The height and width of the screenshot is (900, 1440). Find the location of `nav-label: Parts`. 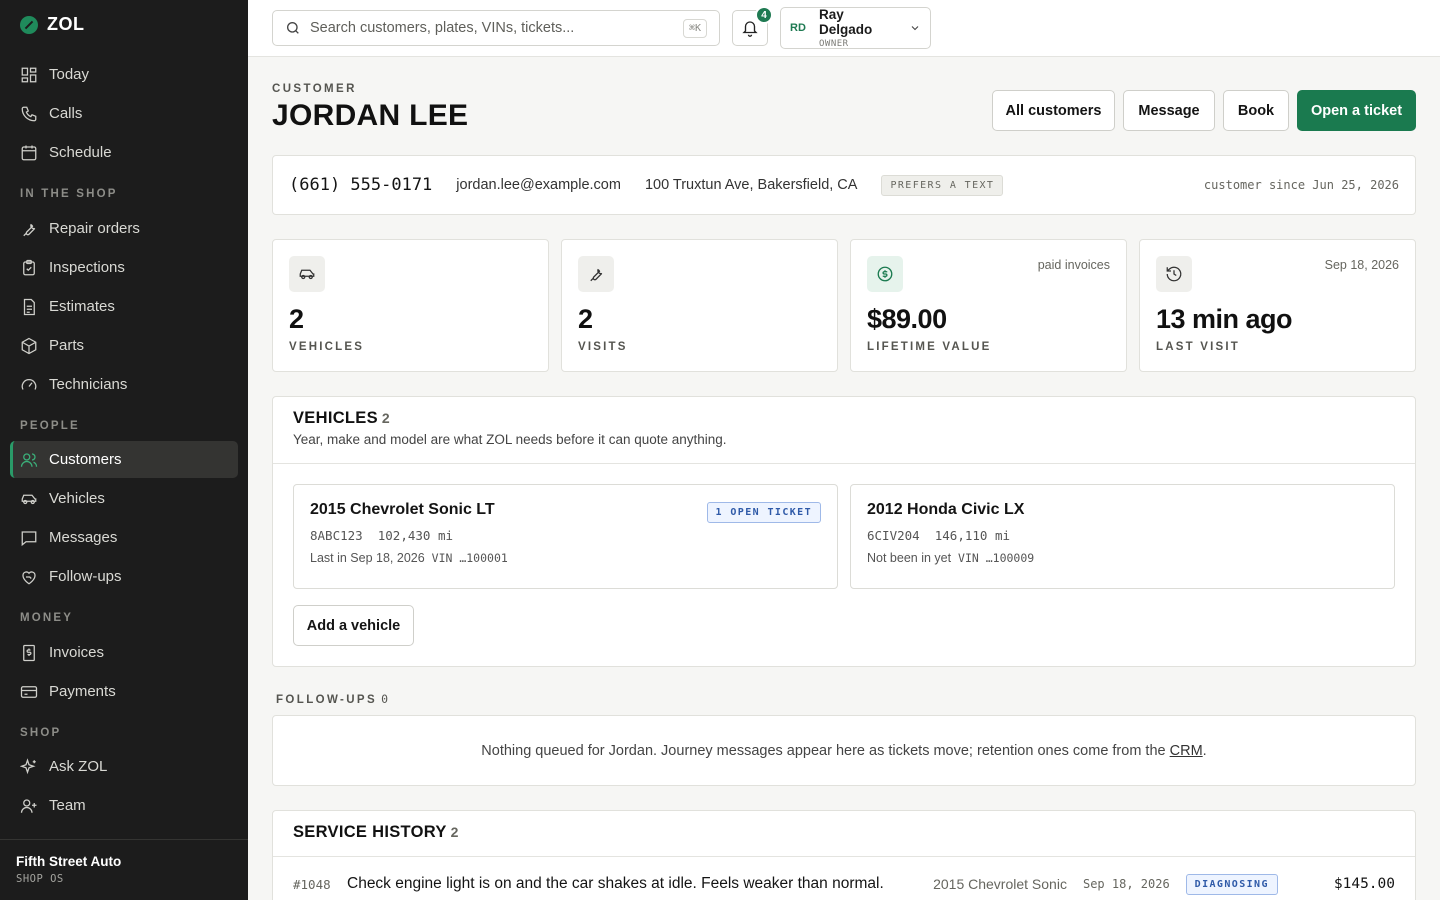

nav-label: Parts is located at coordinates (67, 345).